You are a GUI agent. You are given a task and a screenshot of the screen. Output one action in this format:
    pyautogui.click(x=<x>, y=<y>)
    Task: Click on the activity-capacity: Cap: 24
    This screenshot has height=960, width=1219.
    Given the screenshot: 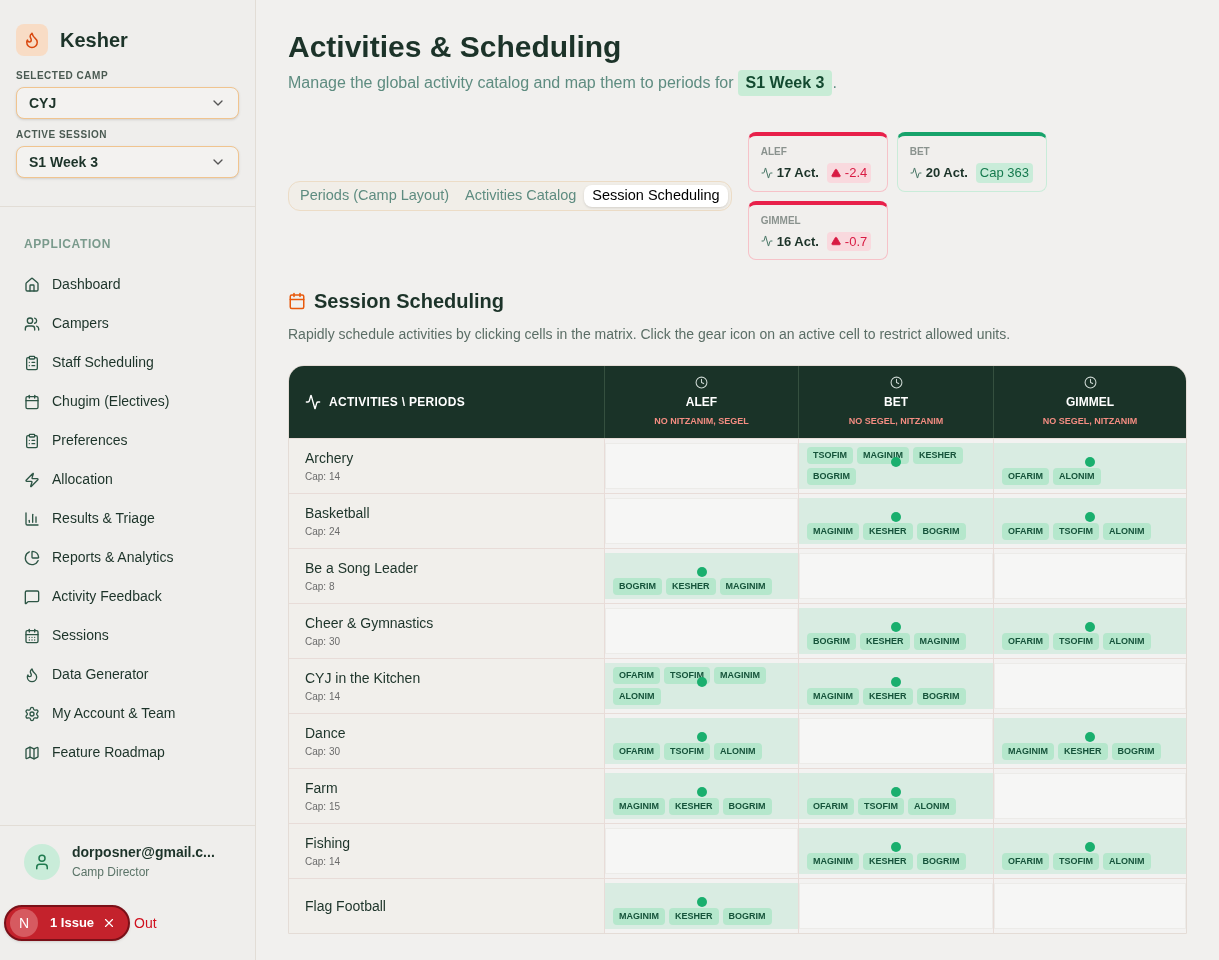 What is the action you would take?
    pyautogui.click(x=323, y=532)
    